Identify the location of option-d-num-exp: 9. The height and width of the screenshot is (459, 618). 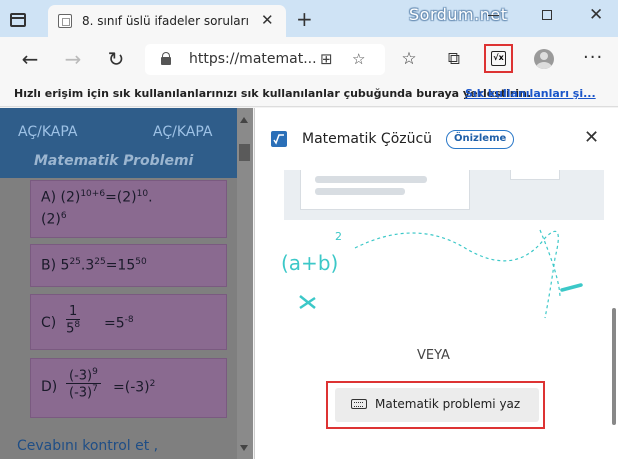
(95, 372).